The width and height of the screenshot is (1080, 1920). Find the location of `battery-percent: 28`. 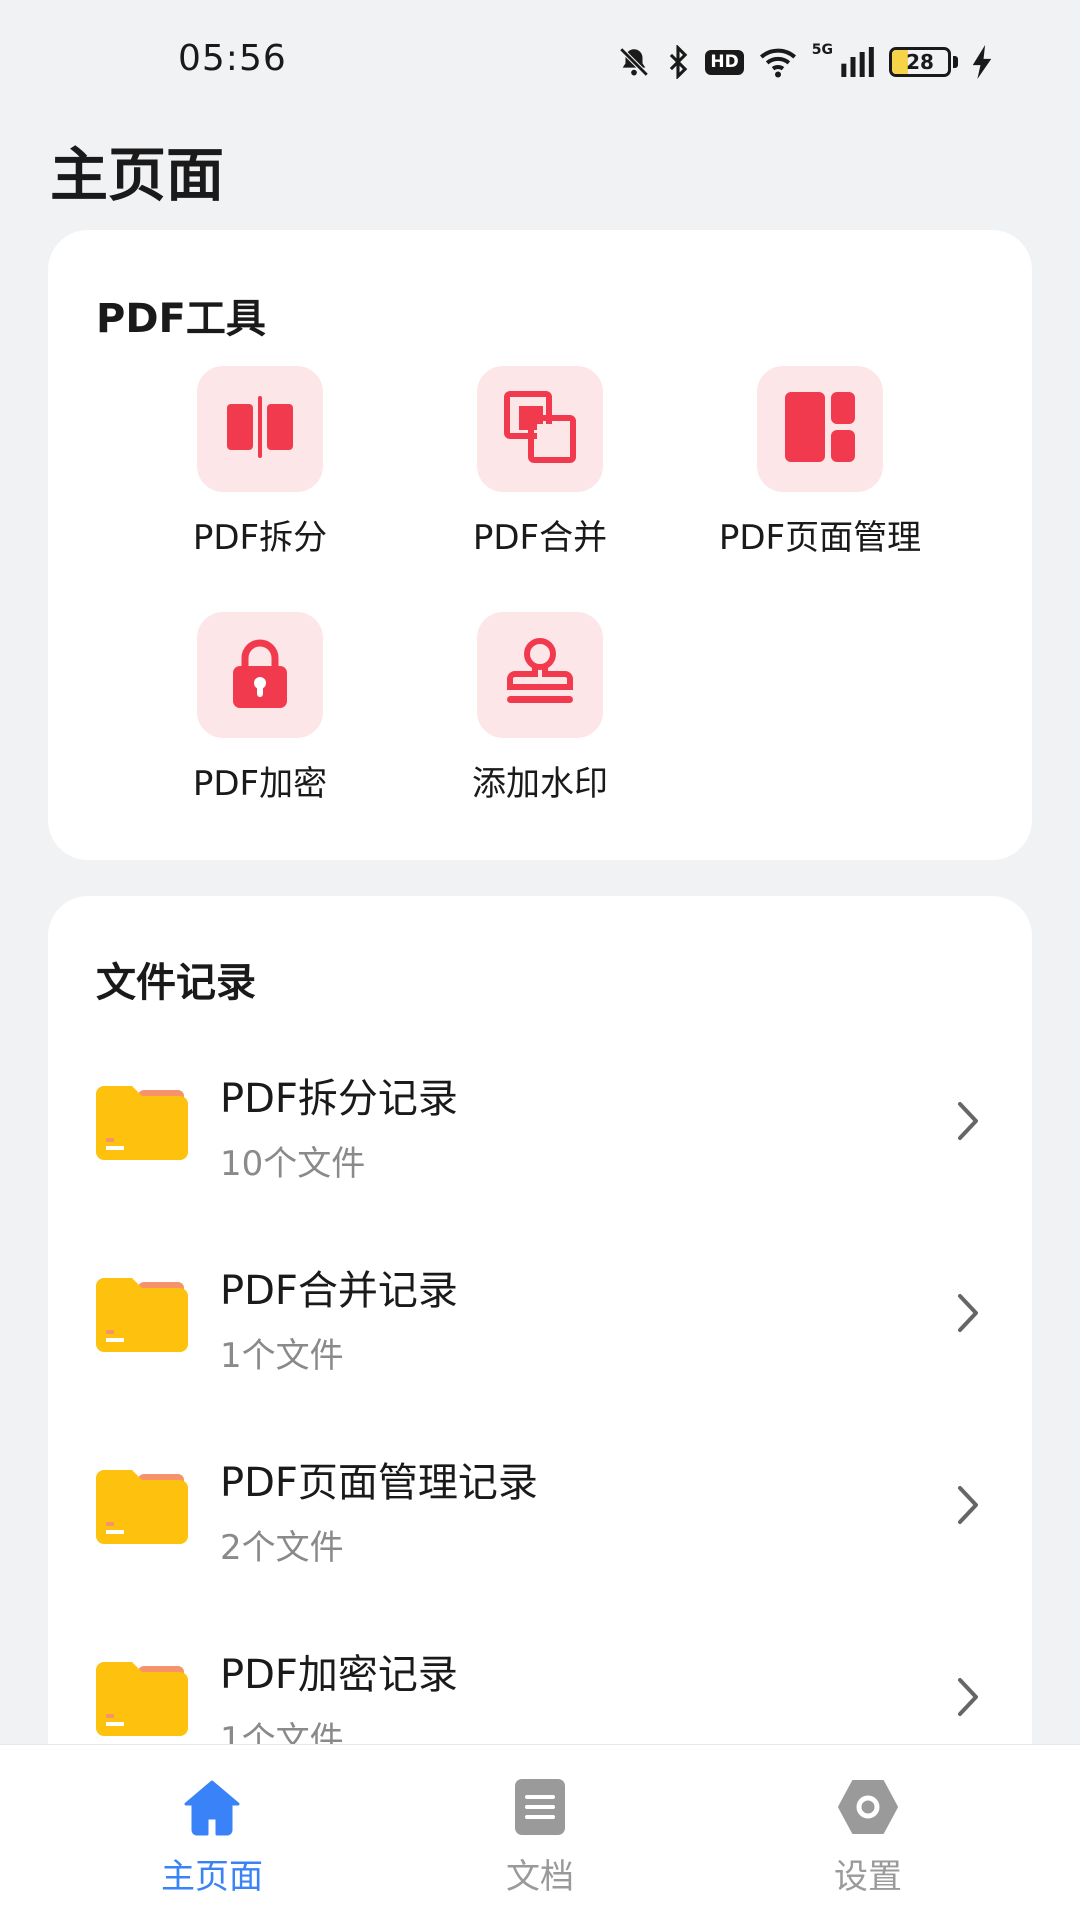

battery-percent: 28 is located at coordinates (920, 62).